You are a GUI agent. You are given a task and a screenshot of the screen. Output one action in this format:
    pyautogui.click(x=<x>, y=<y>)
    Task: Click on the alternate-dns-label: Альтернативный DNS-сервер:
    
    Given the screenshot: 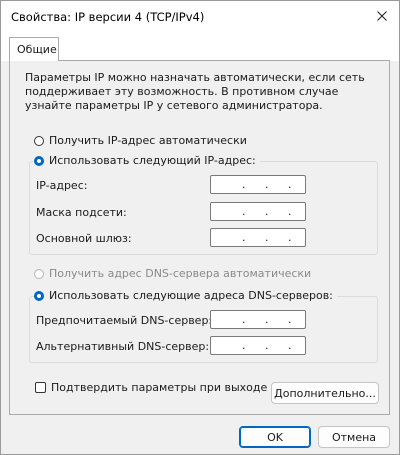 What is the action you would take?
    pyautogui.click(x=123, y=346)
    